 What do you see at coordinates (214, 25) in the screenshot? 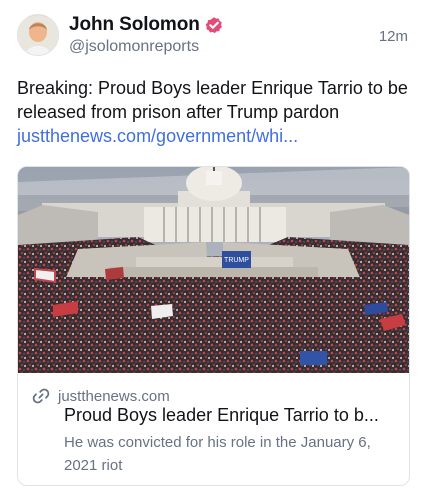
I see `verified-badge-icon` at bounding box center [214, 25].